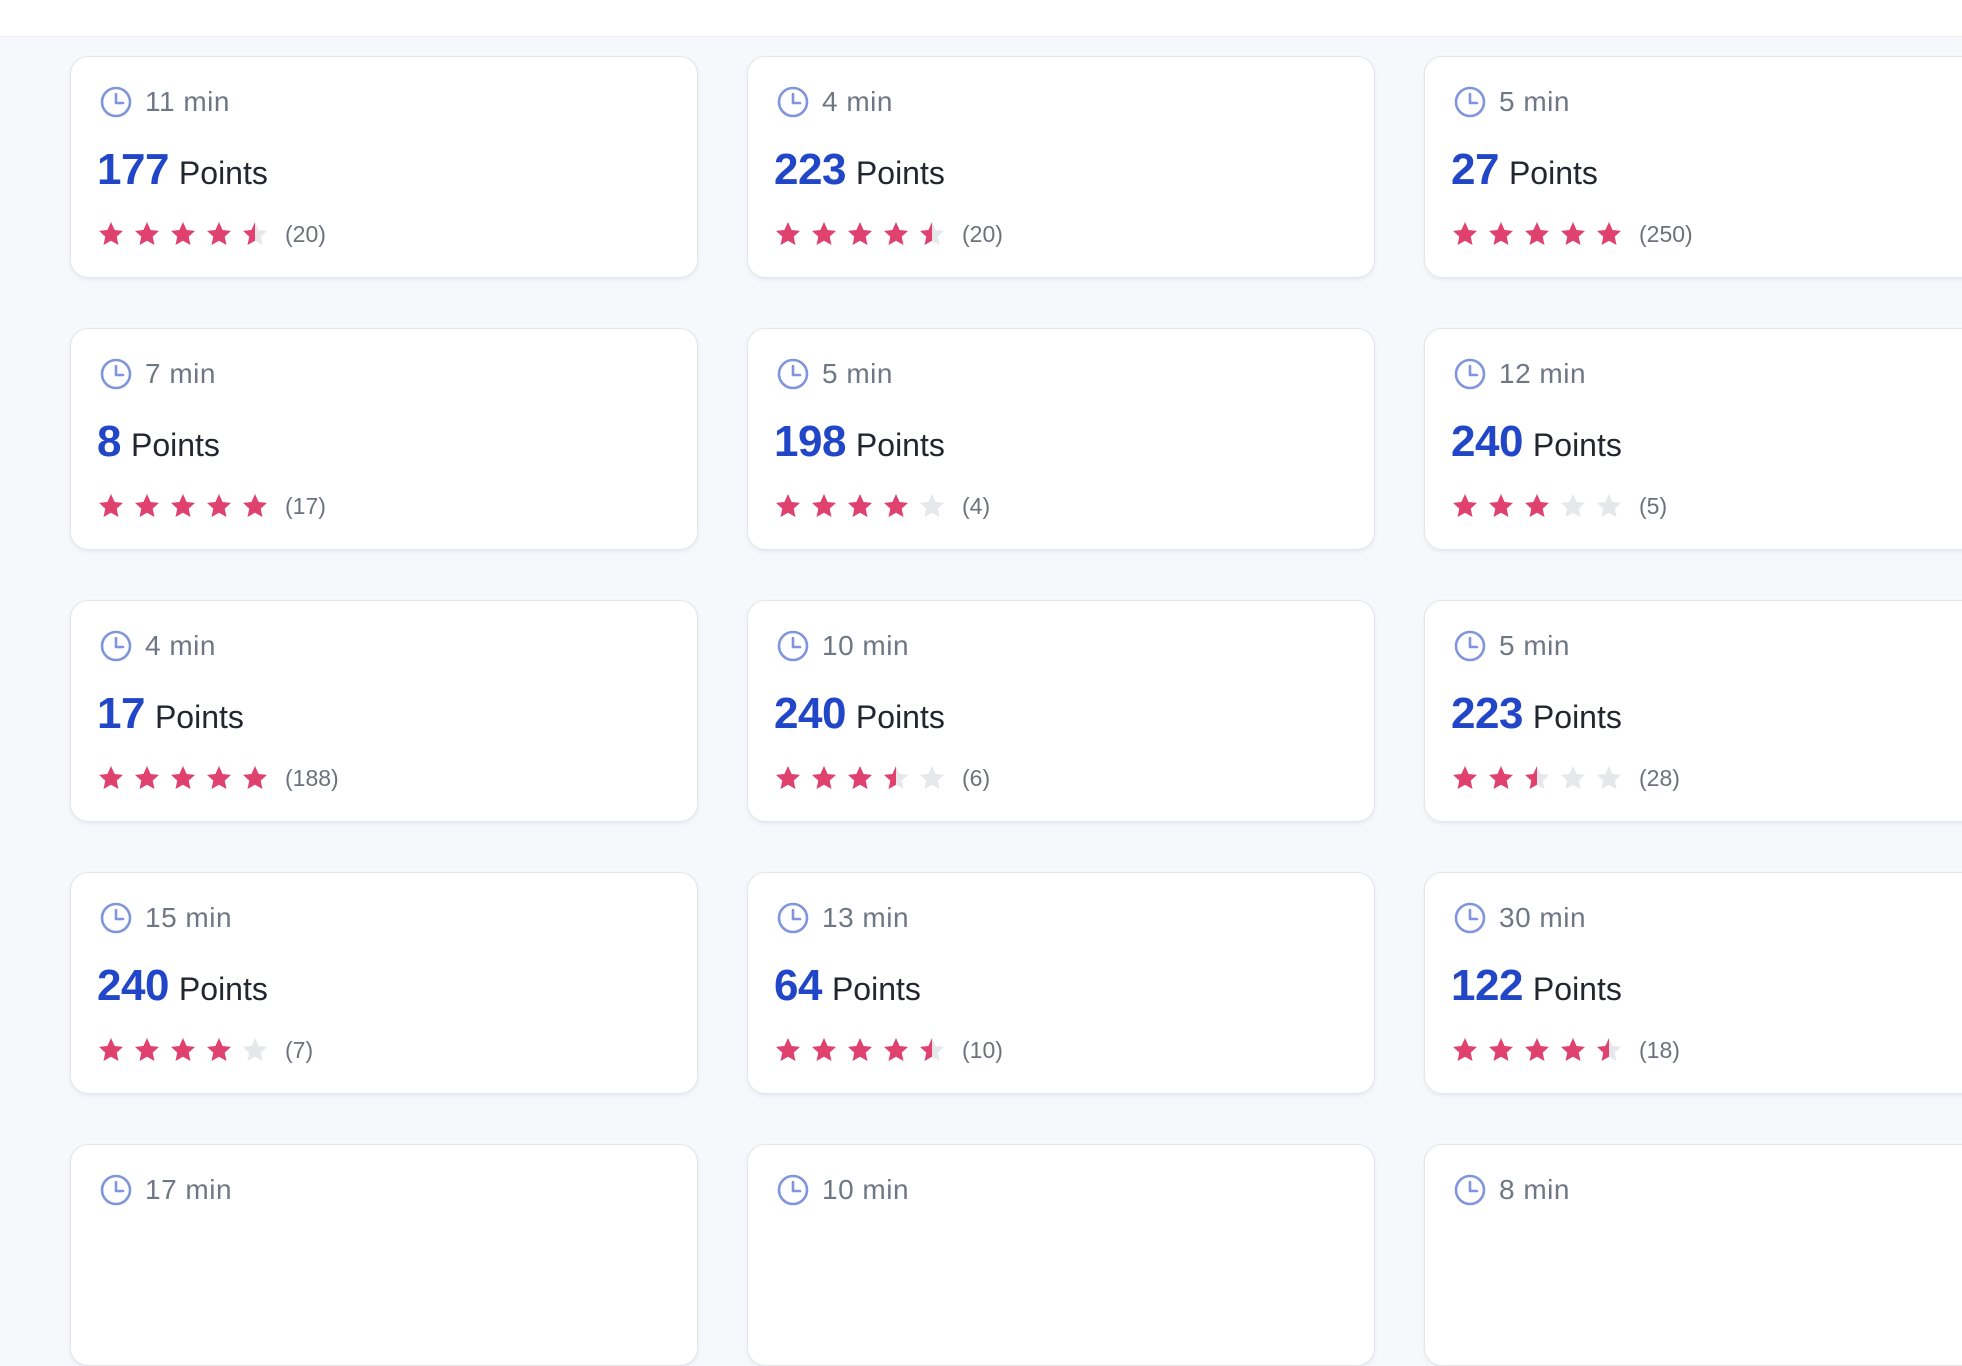  What do you see at coordinates (1693, 439) in the screenshot?
I see `activity-card: 12 min 240 Points (5)` at bounding box center [1693, 439].